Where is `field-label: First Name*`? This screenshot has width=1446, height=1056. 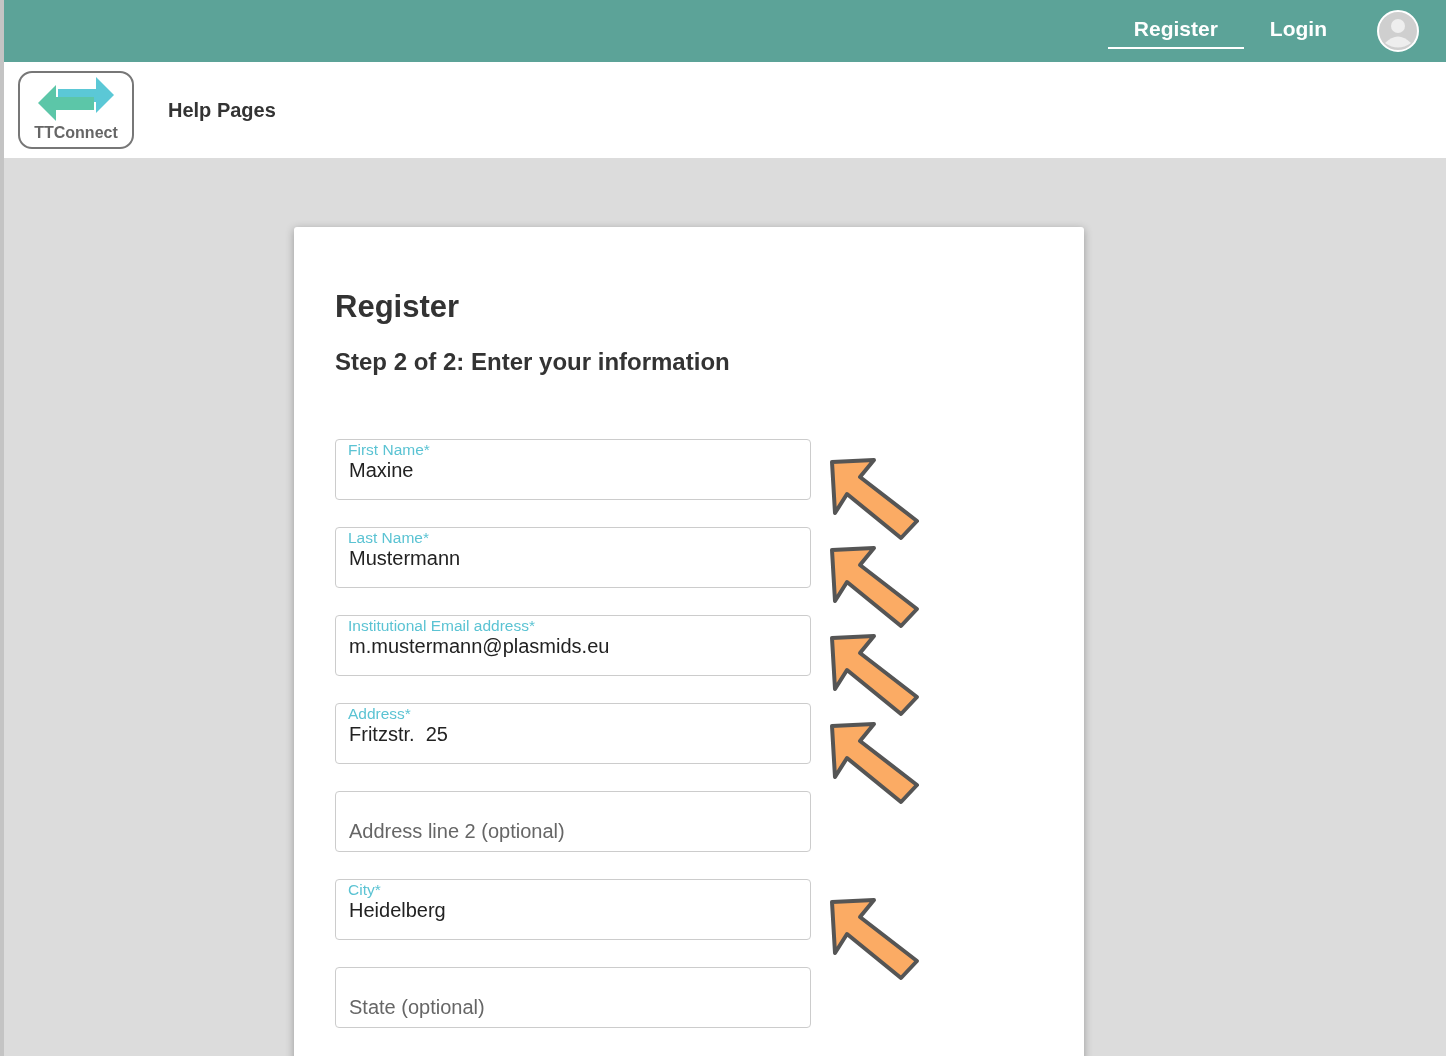 field-label: First Name* is located at coordinates (389, 449).